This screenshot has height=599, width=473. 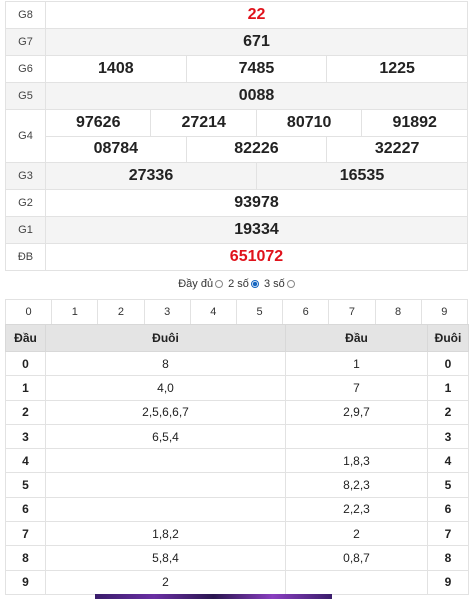 What do you see at coordinates (448, 436) in the screenshot?
I see `tail-digit: 3` at bounding box center [448, 436].